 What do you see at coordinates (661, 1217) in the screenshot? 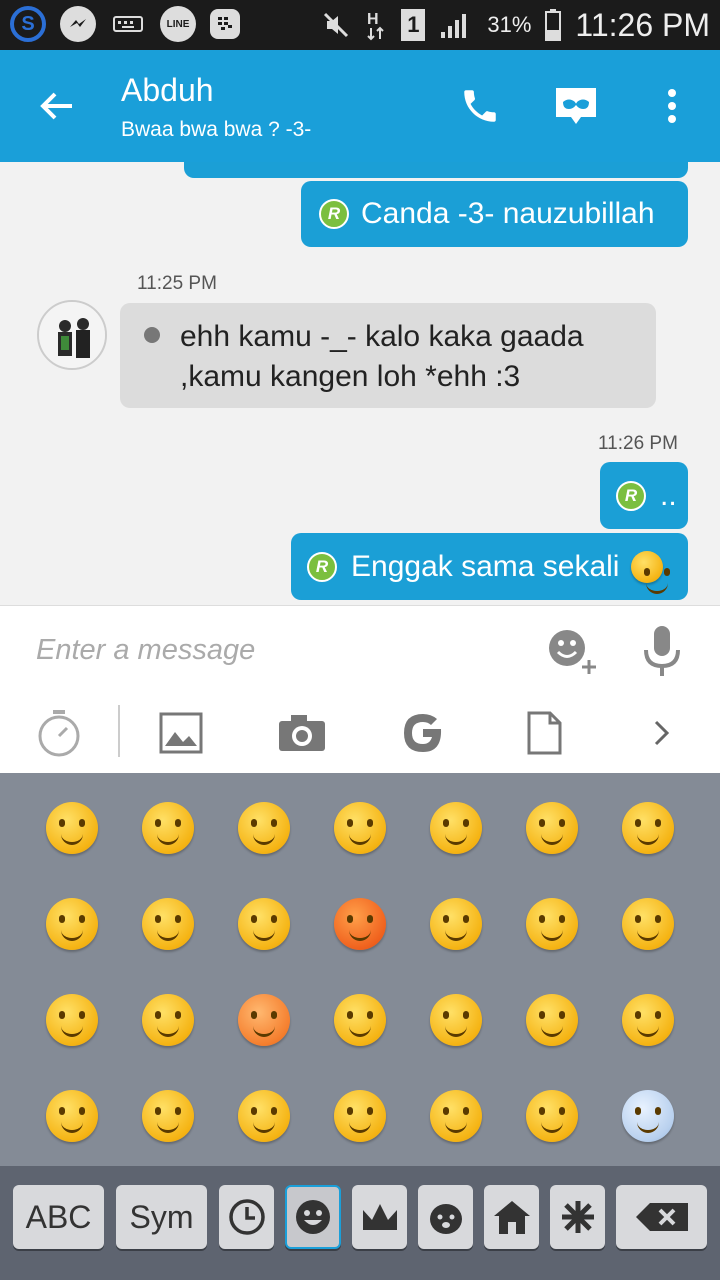
I see `backspace-key` at bounding box center [661, 1217].